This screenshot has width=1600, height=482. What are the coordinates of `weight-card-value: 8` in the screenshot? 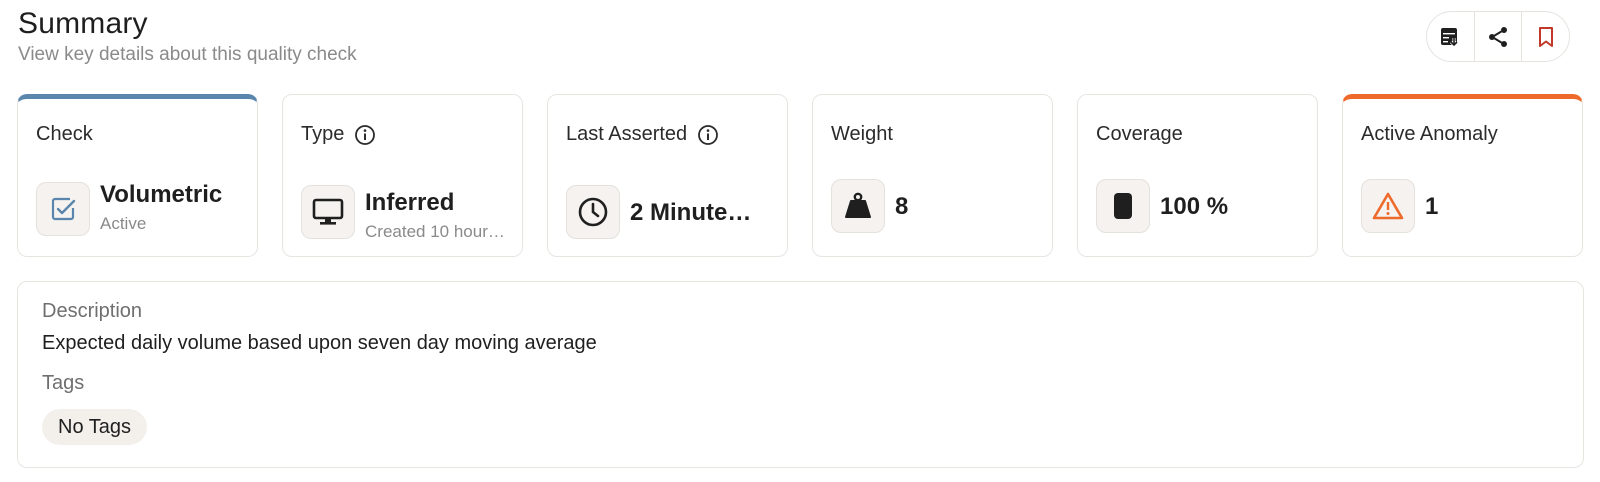 It's located at (902, 206).